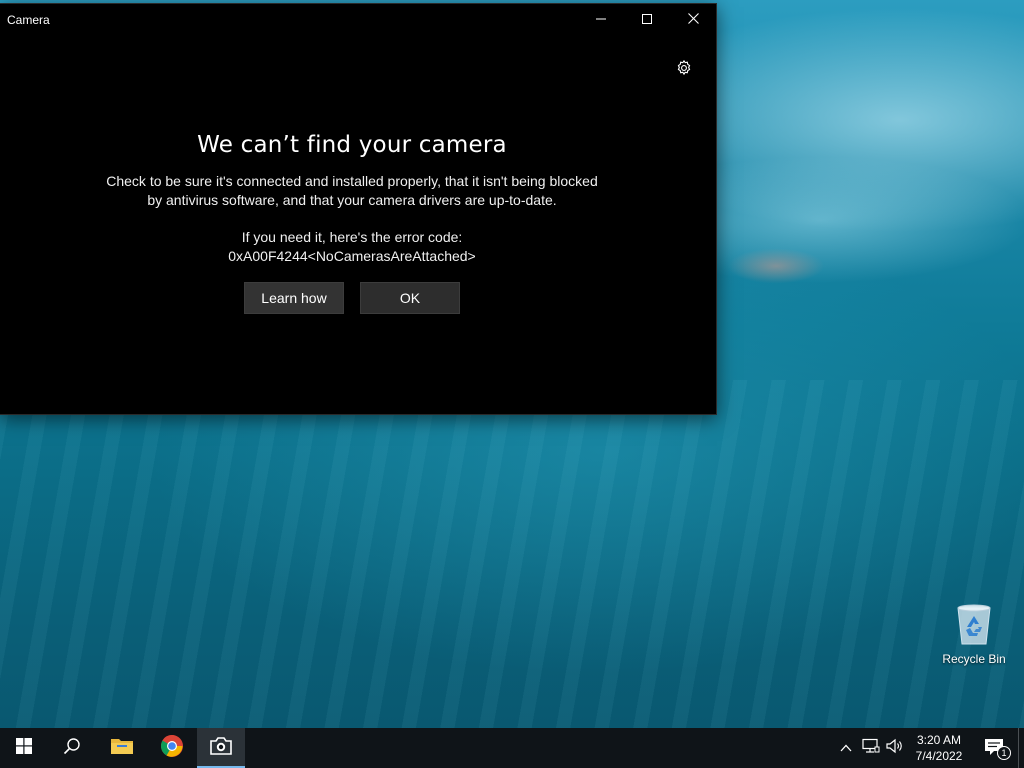 The image size is (1024, 768). I want to click on error-code-intro: If you need it, here's the error code:, so click(352, 237).